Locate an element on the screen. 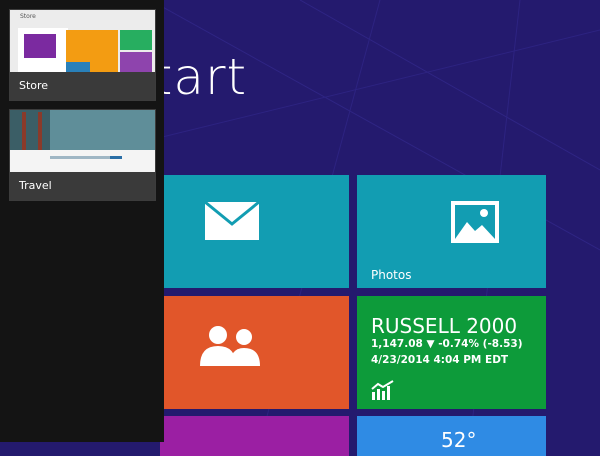  switcher-item-travel: Travel is located at coordinates (82, 155).